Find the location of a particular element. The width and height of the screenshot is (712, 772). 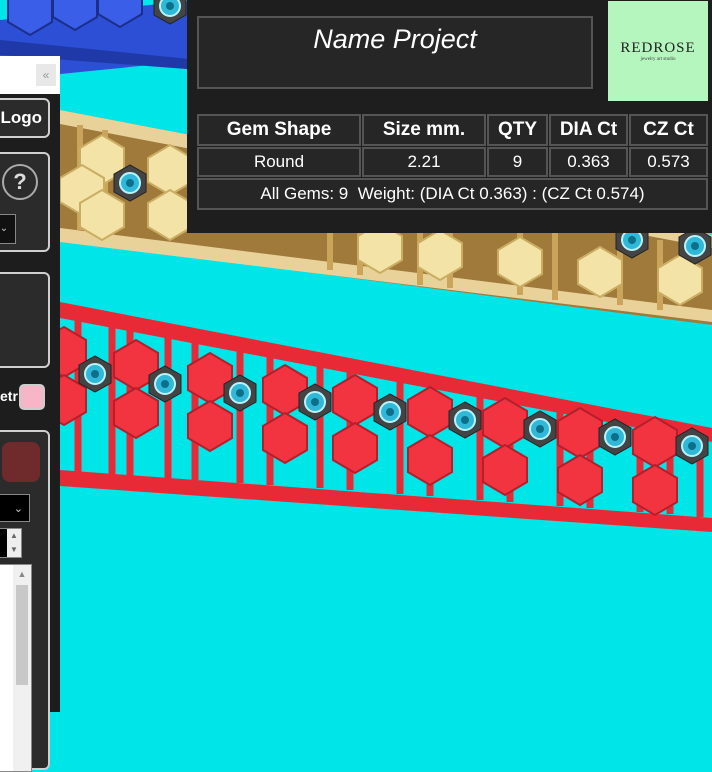

scrollbar: ▲ is located at coordinates (22, 668).